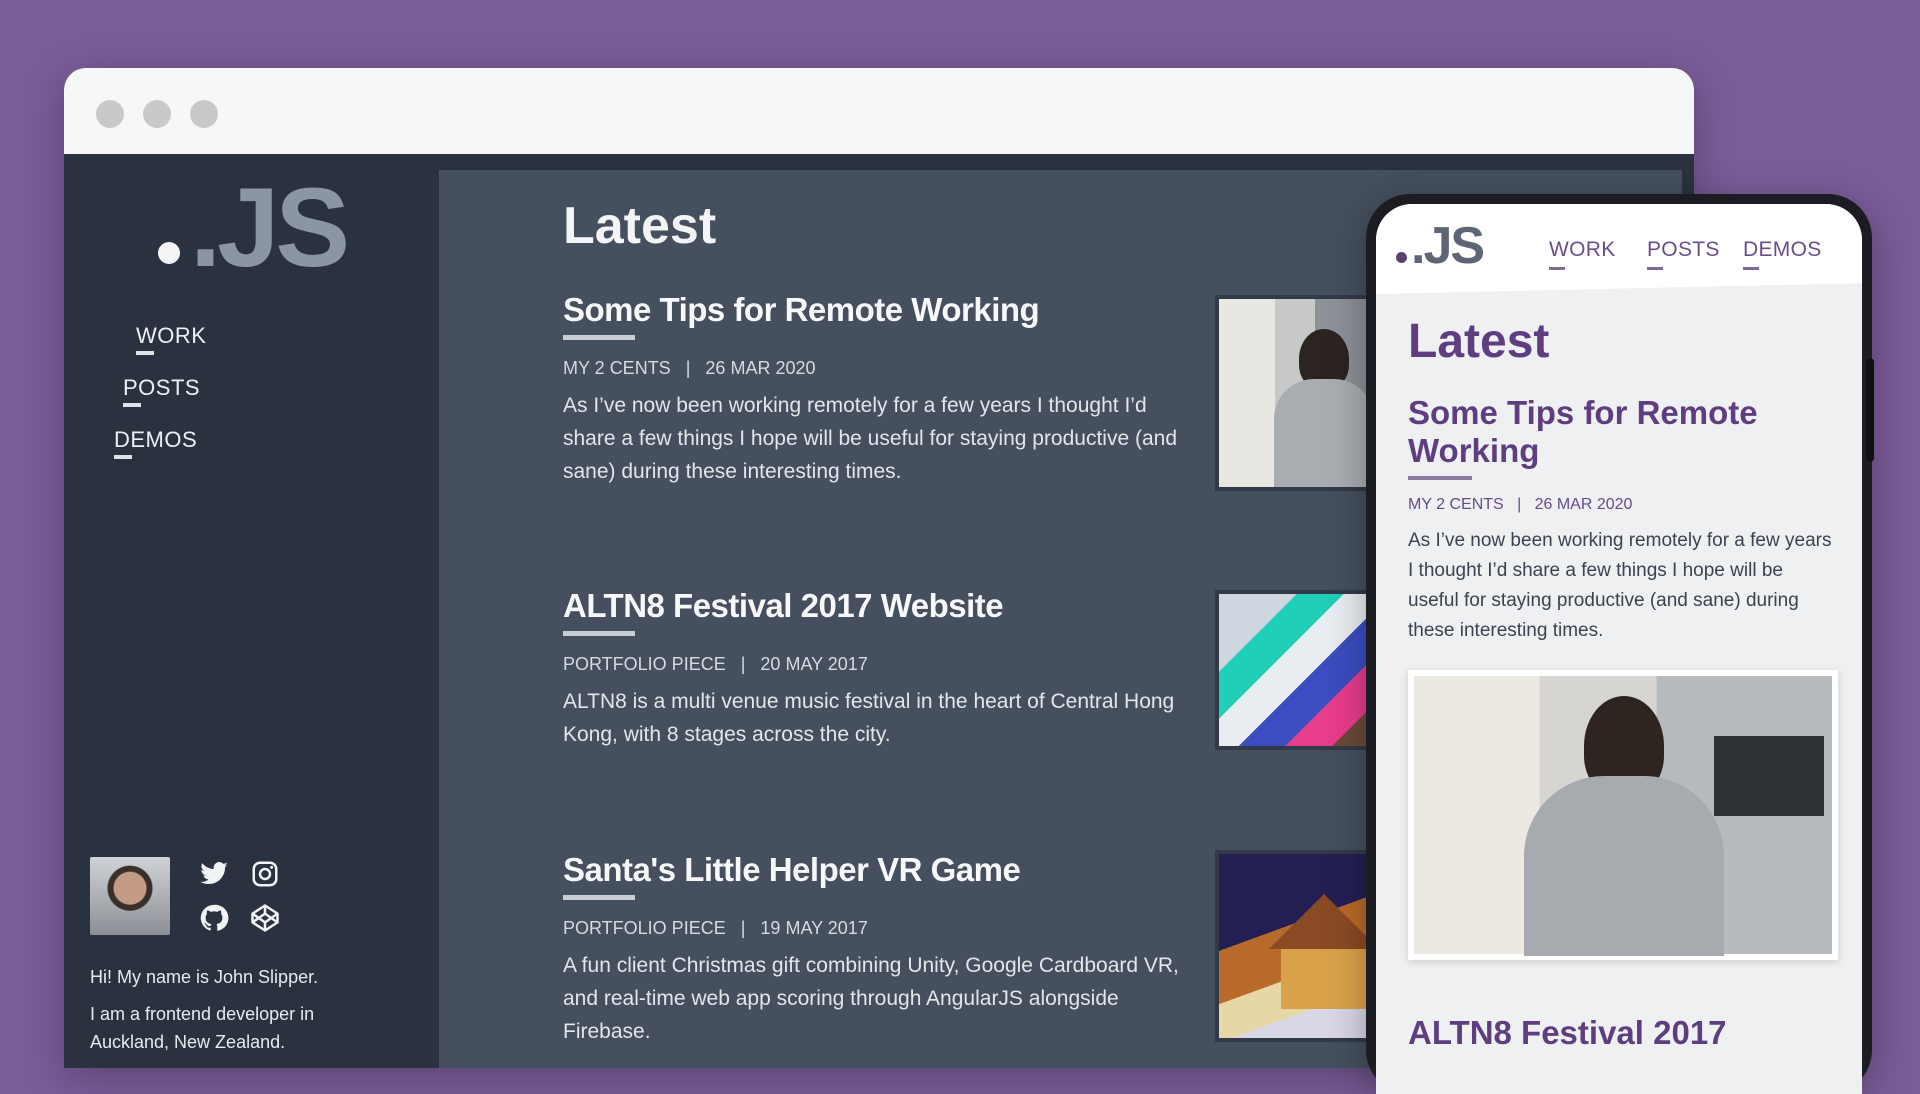 The image size is (1920, 1094). Describe the element at coordinates (1479, 341) in the screenshot. I see `mobile-page-title: Latest` at that location.